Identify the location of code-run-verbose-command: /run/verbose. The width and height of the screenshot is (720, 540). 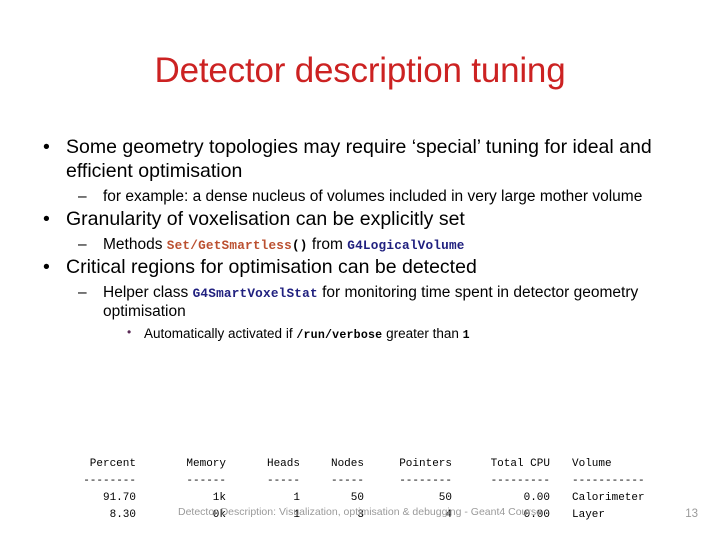
(339, 335).